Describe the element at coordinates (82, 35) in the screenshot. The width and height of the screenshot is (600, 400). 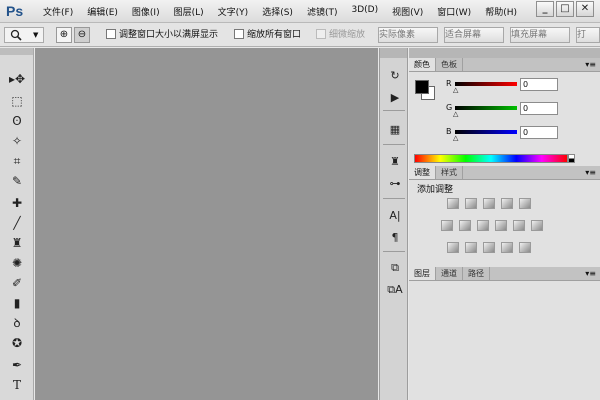
I see `zoom-out-button: ⊖` at that location.